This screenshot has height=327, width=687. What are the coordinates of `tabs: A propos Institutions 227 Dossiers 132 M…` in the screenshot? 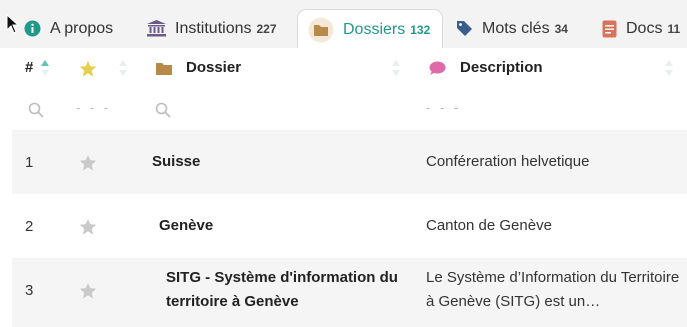 It's located at (343, 29).